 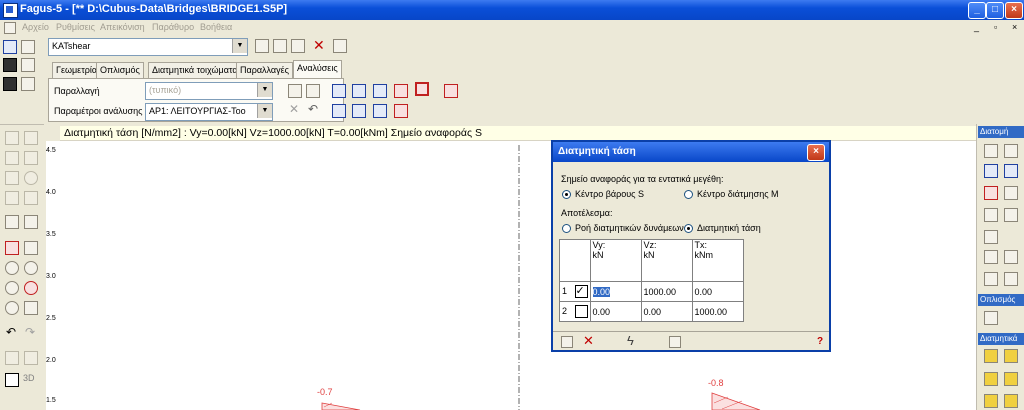 What do you see at coordinates (173, 27) in the screenshot?
I see `menu-window: Παράθυρο` at bounding box center [173, 27].